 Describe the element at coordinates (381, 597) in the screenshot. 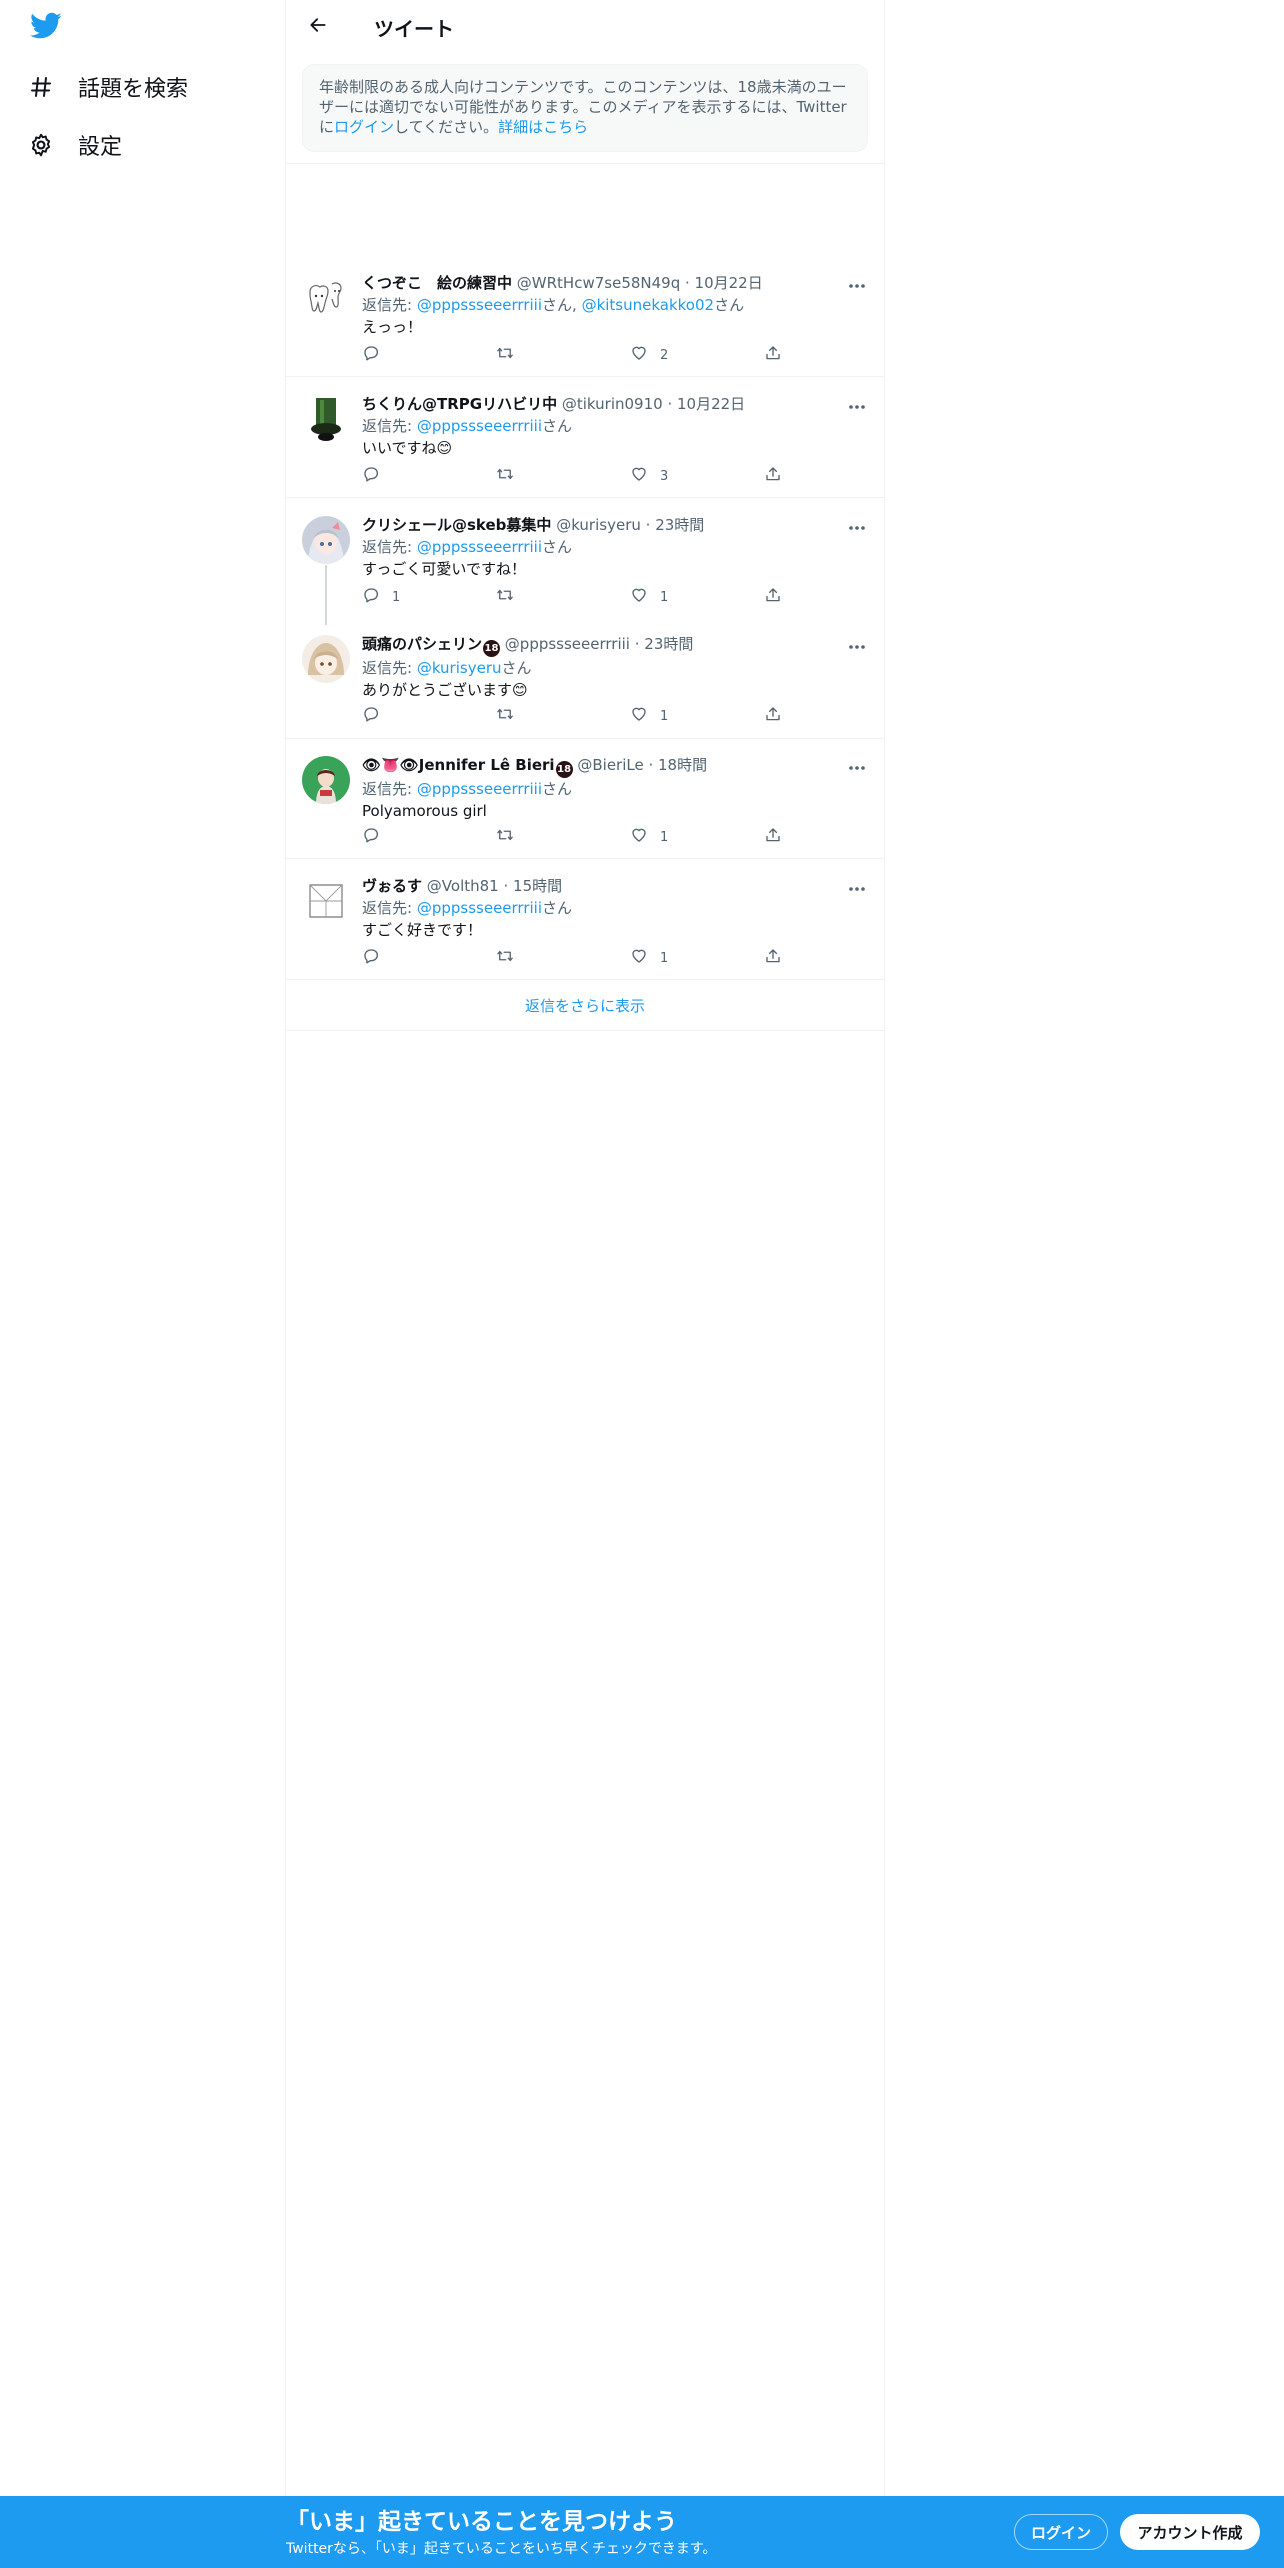

I see `reply-button: 1` at that location.